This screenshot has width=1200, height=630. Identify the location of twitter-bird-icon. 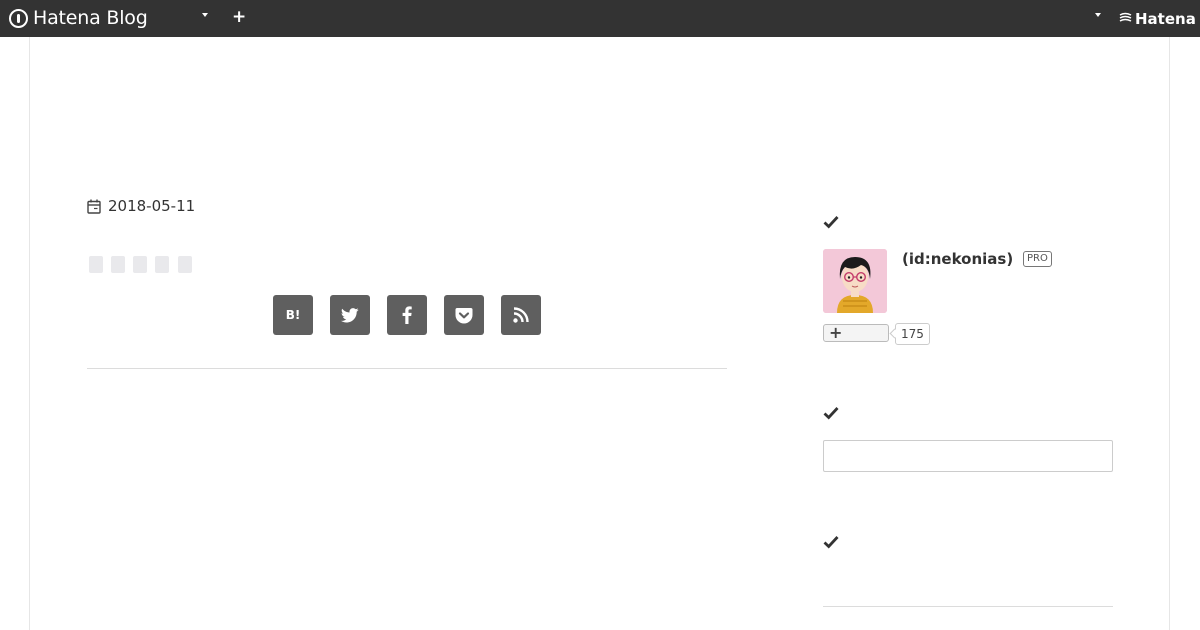
(350, 314).